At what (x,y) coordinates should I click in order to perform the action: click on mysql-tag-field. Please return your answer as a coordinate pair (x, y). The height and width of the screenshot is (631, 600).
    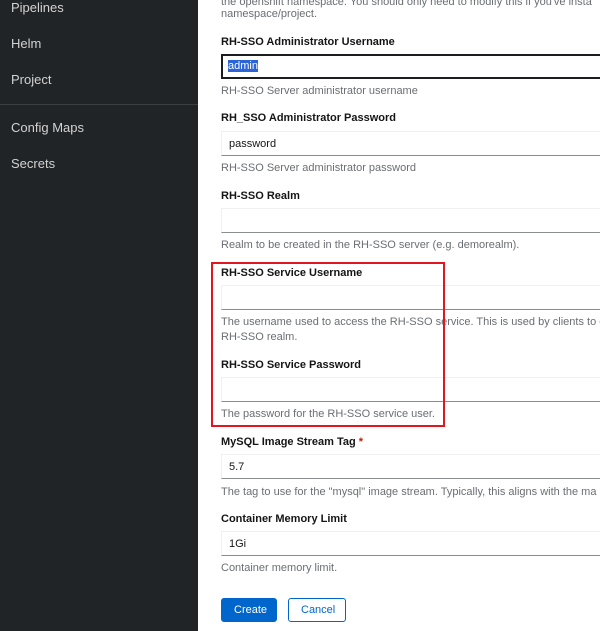
    Looking at the image, I should click on (410, 466).